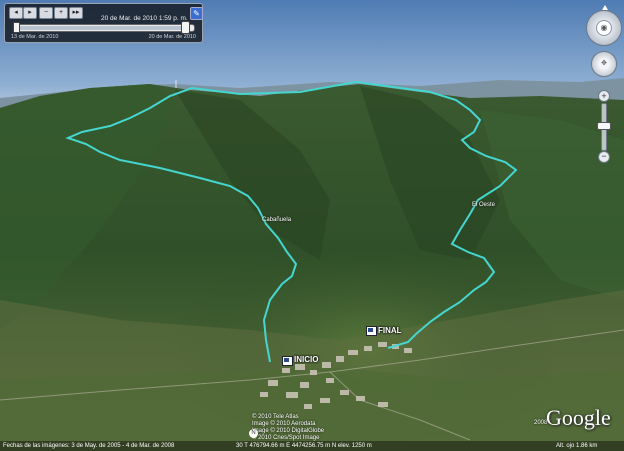  I want to click on waypoint-left-label: Cabañuela, so click(276, 220).